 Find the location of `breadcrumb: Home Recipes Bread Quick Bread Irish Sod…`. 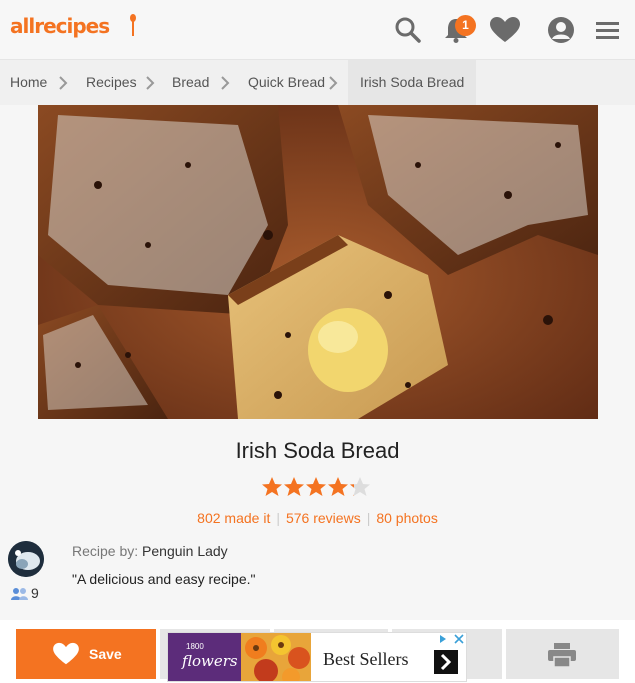

breadcrumb: Home Recipes Bread Quick Bread Irish Sod… is located at coordinates (317, 82).